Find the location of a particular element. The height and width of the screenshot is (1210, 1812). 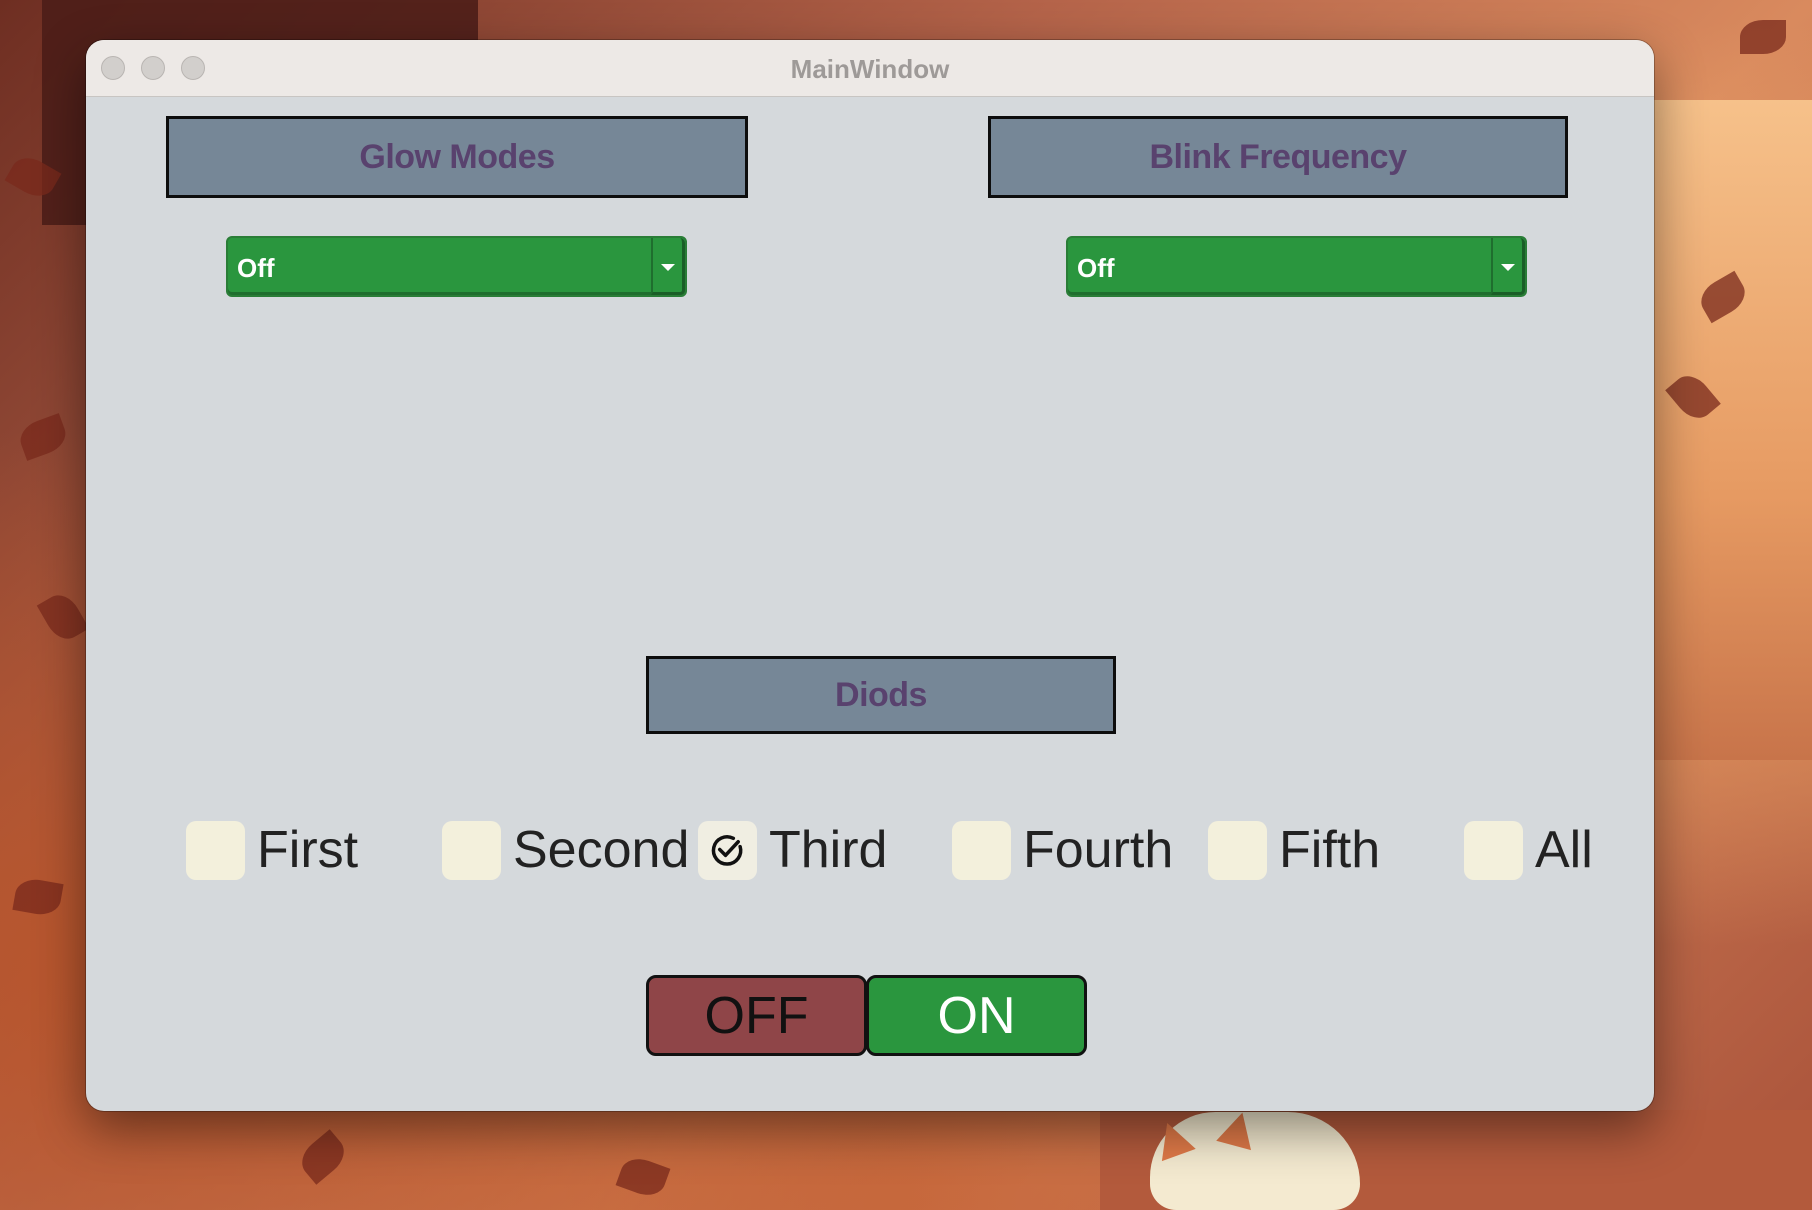

blink-frequency-selected-value: Off is located at coordinates (1096, 268).